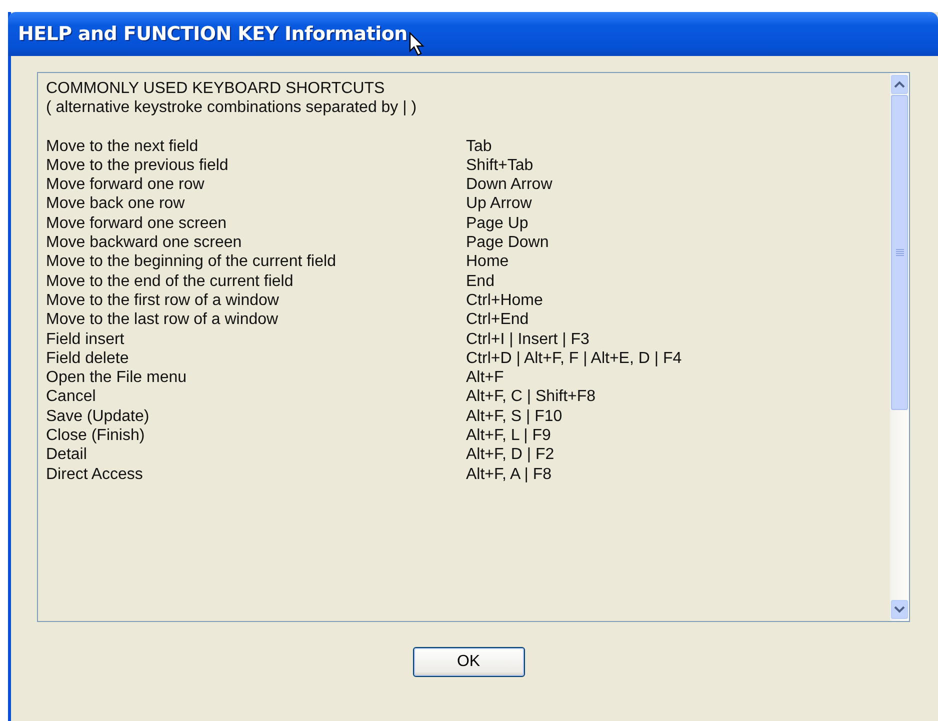  I want to click on shortcut-keys: Ctrl+D | Alt+F, F | Alt+E, D | F4, so click(574, 358).